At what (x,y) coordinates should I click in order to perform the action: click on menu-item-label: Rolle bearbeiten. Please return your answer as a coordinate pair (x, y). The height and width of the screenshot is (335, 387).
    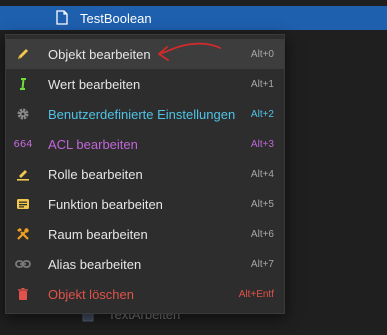
    Looking at the image, I should click on (95, 174).